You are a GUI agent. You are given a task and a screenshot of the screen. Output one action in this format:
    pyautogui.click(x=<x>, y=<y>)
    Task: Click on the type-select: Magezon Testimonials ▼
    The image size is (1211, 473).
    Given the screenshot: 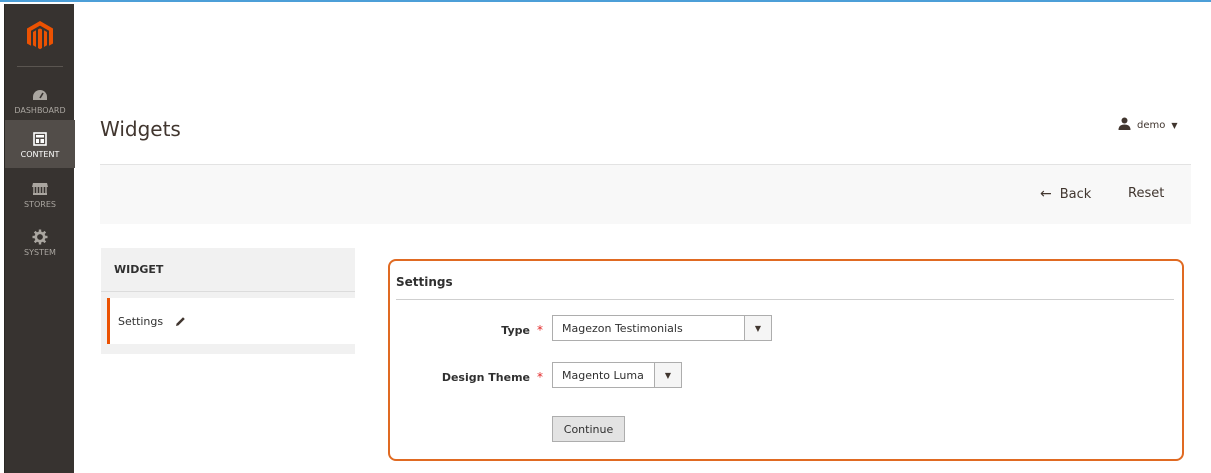 What is the action you would take?
    pyautogui.click(x=662, y=328)
    